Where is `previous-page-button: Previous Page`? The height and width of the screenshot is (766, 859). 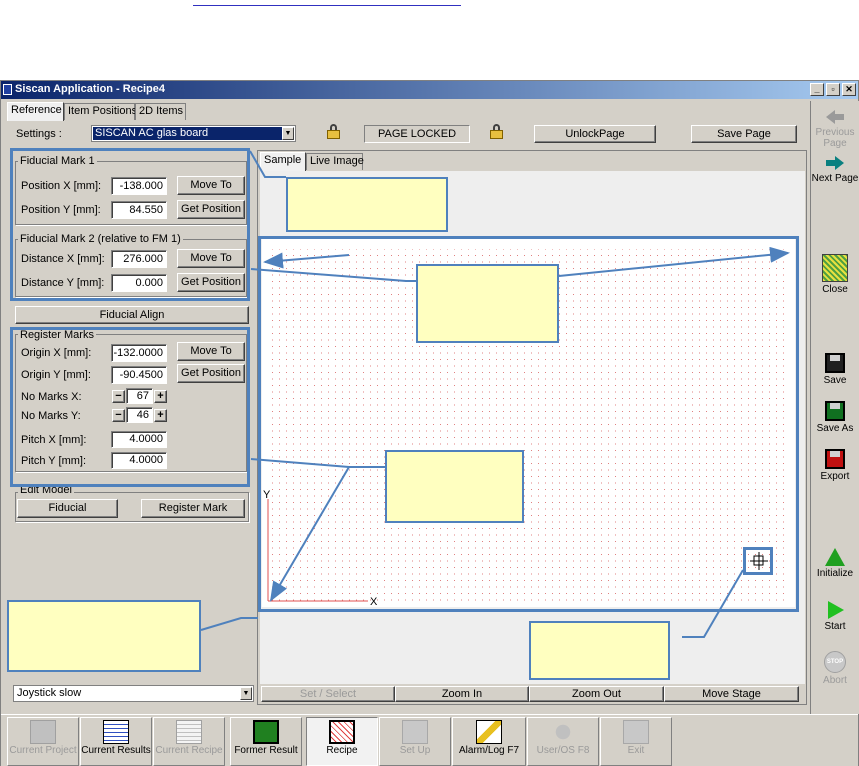
previous-page-button: Previous Page is located at coordinates (835, 129).